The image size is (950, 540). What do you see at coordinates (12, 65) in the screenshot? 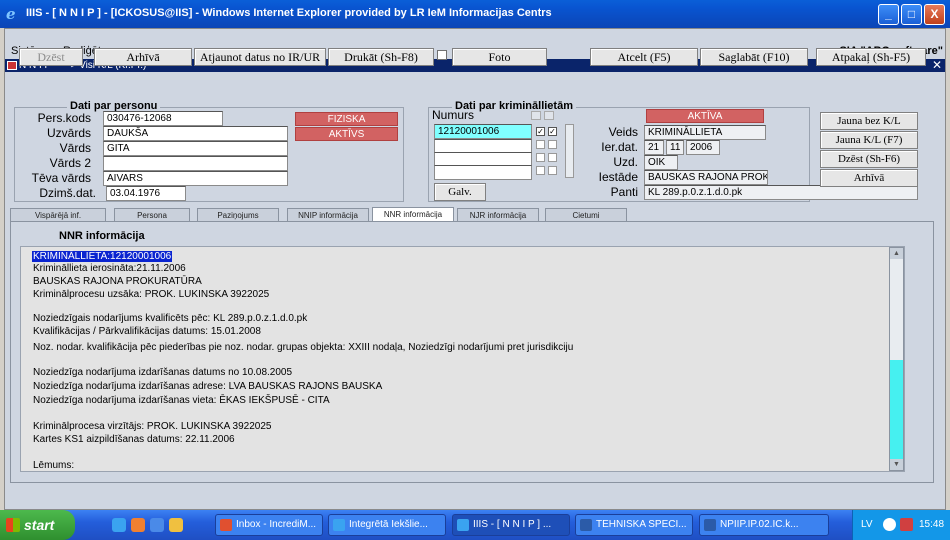
I see `form-icon` at bounding box center [12, 65].